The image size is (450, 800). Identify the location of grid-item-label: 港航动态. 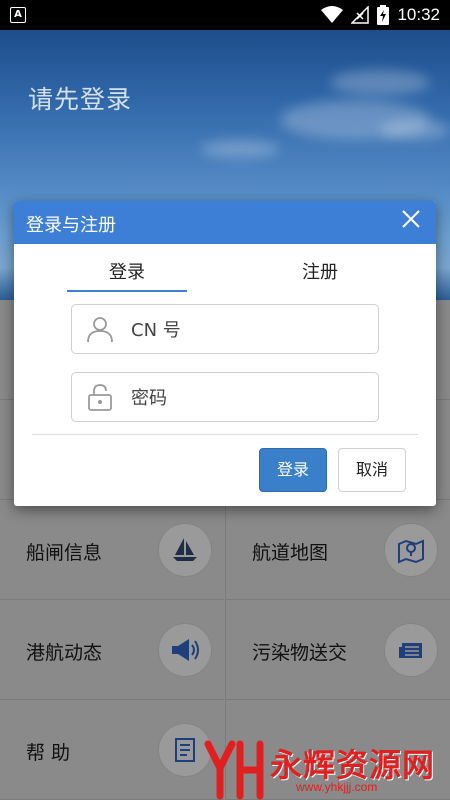
(64, 653).